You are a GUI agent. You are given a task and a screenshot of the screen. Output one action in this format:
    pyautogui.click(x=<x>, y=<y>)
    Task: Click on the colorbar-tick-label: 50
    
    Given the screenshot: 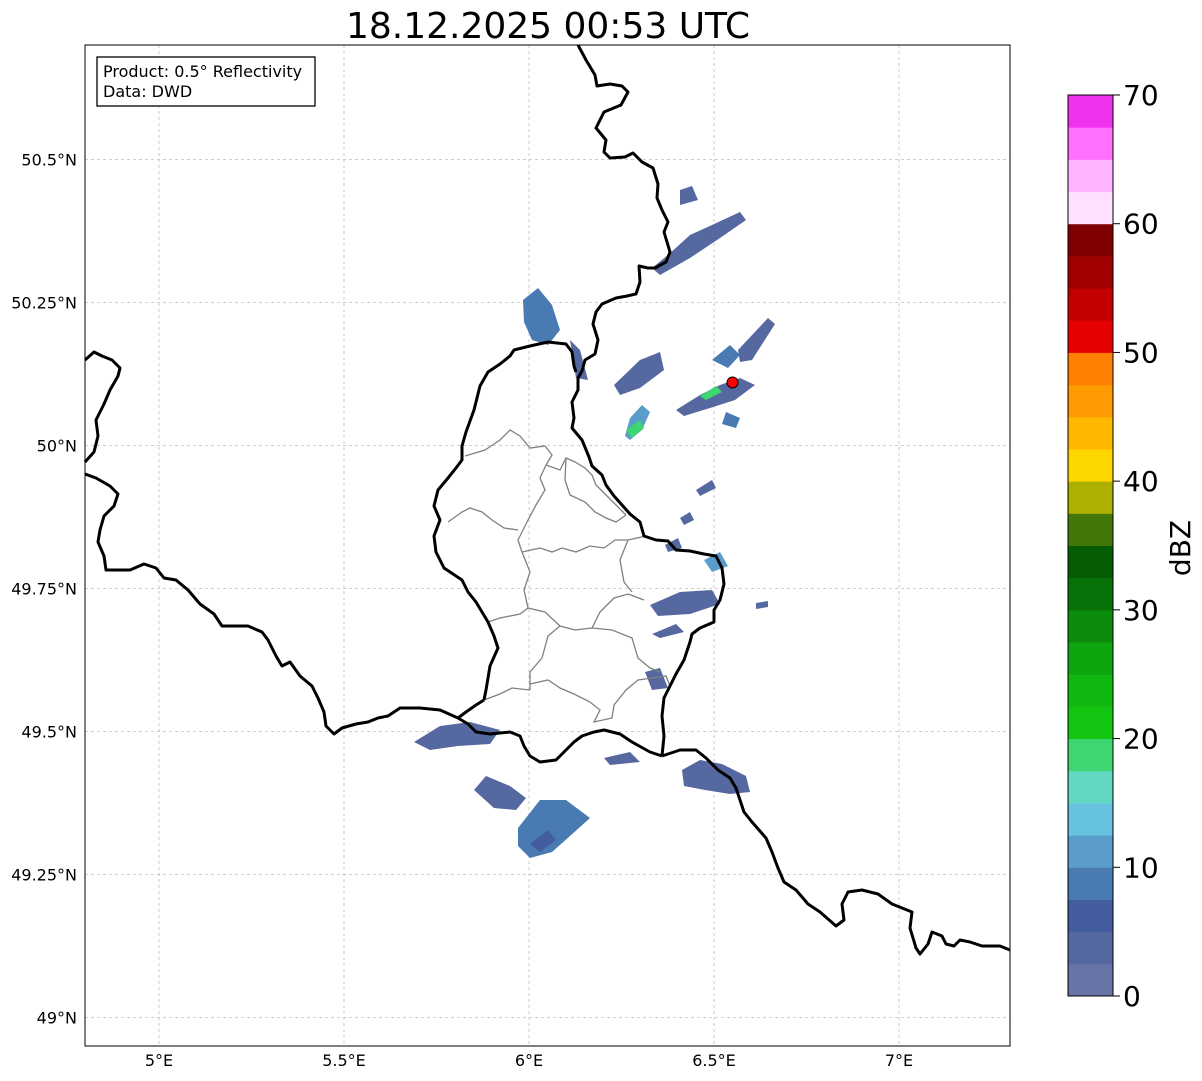 What is the action you would take?
    pyautogui.click(x=1141, y=352)
    